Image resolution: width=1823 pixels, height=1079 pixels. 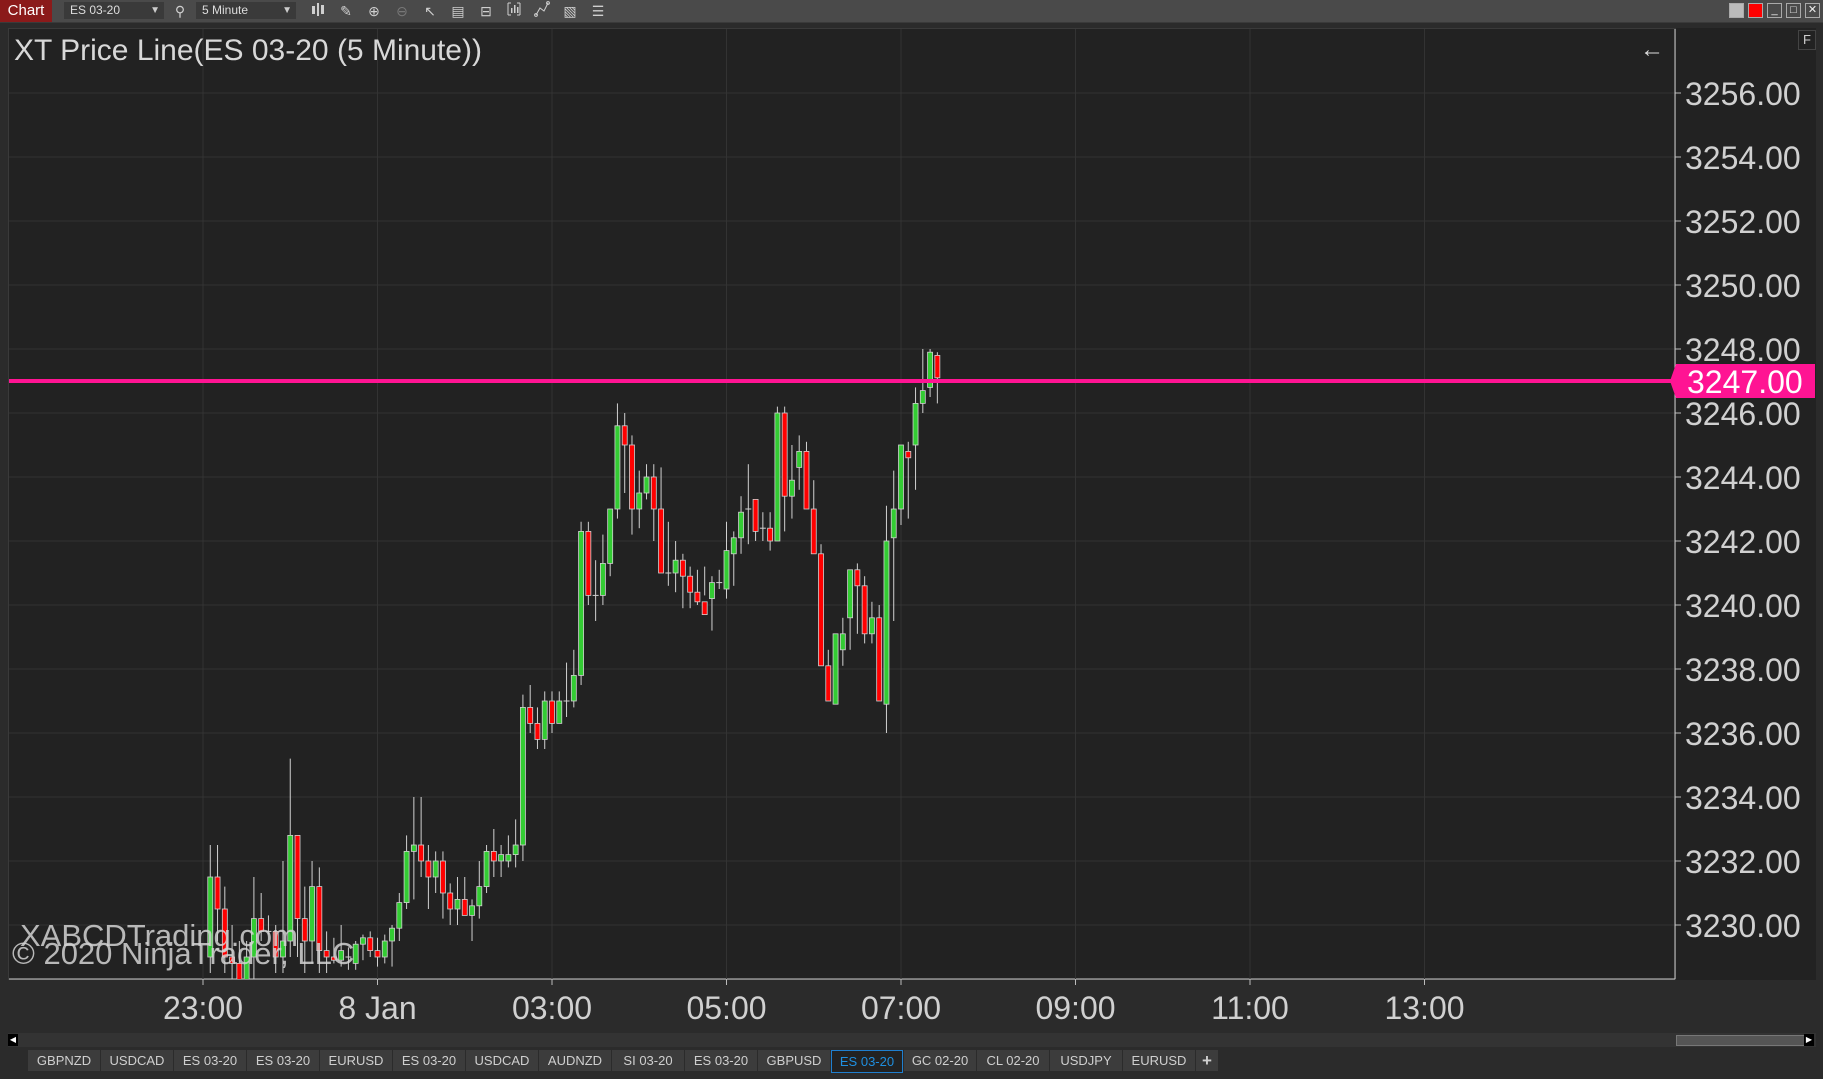 What do you see at coordinates (1743, 350) in the screenshot?
I see `y-tick-label: 3248.00` at bounding box center [1743, 350].